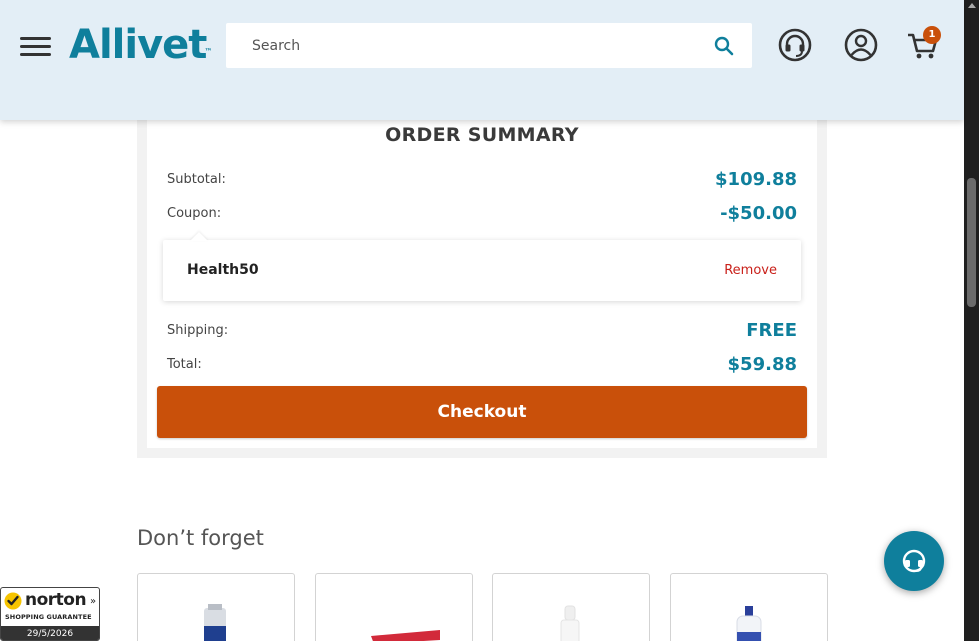 The height and width of the screenshot is (641, 979). What do you see at coordinates (861, 45) in the screenshot?
I see `account-icon` at bounding box center [861, 45].